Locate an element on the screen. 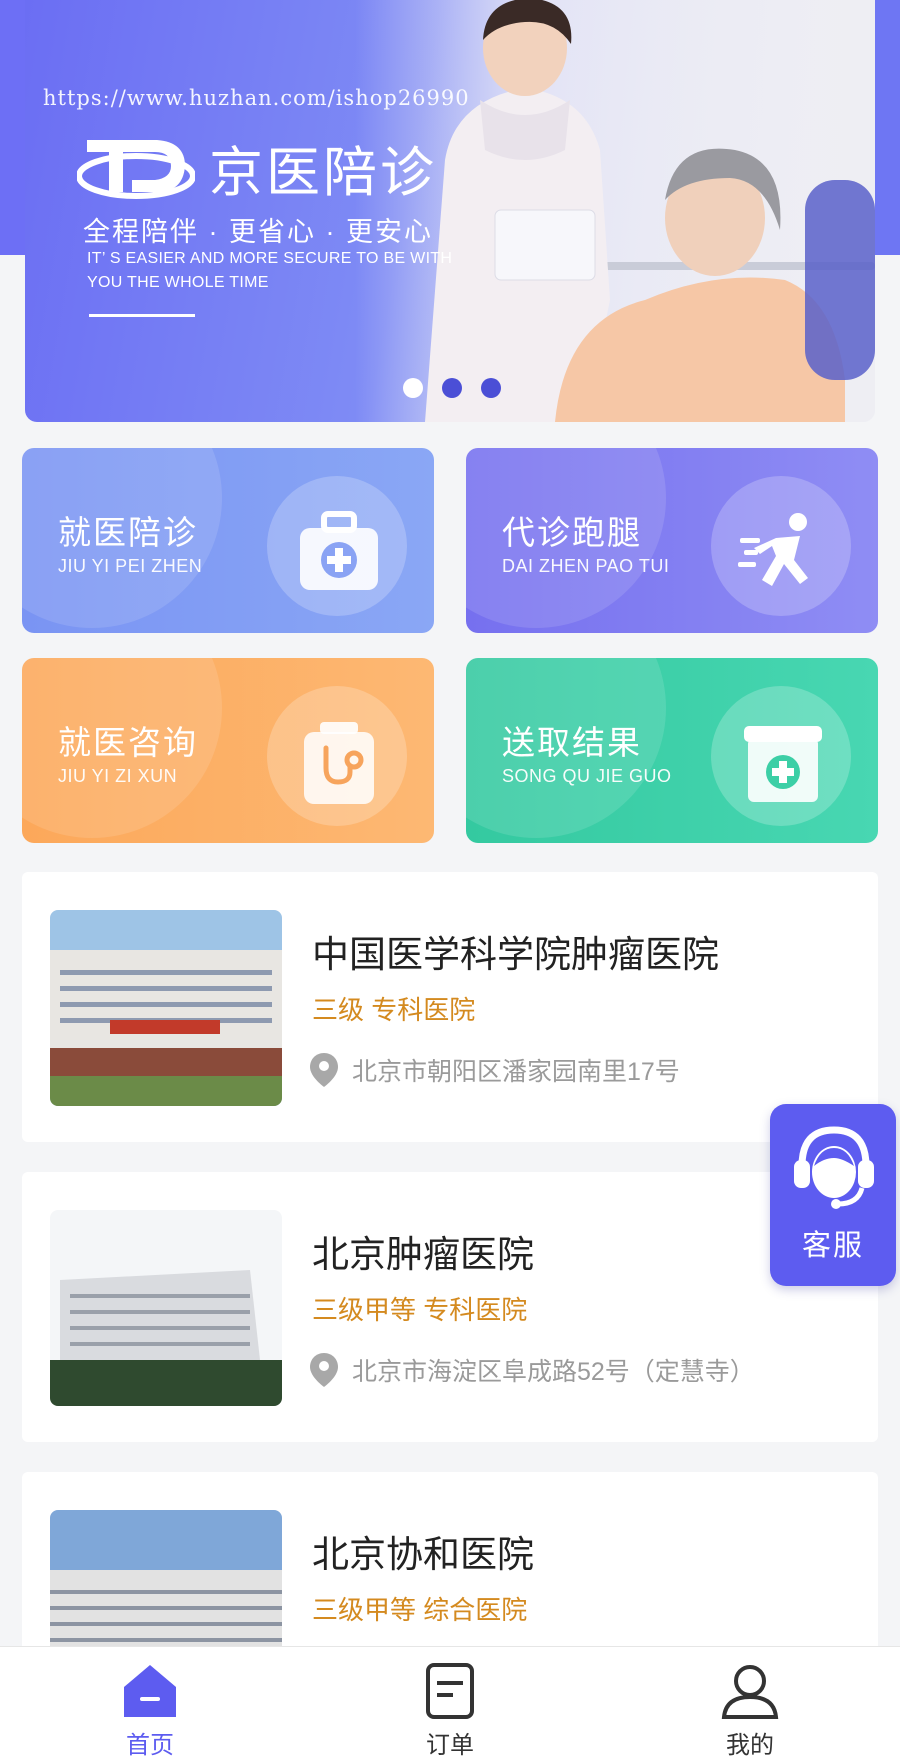  nurse-patient-illustration is located at coordinates (650, 211).